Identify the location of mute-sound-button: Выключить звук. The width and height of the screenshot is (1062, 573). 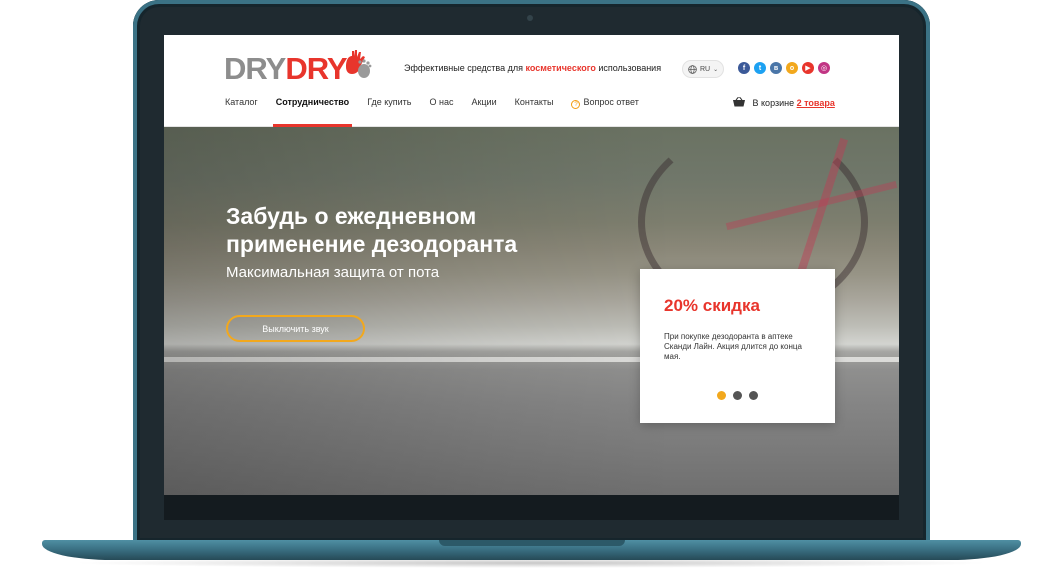
(295, 328).